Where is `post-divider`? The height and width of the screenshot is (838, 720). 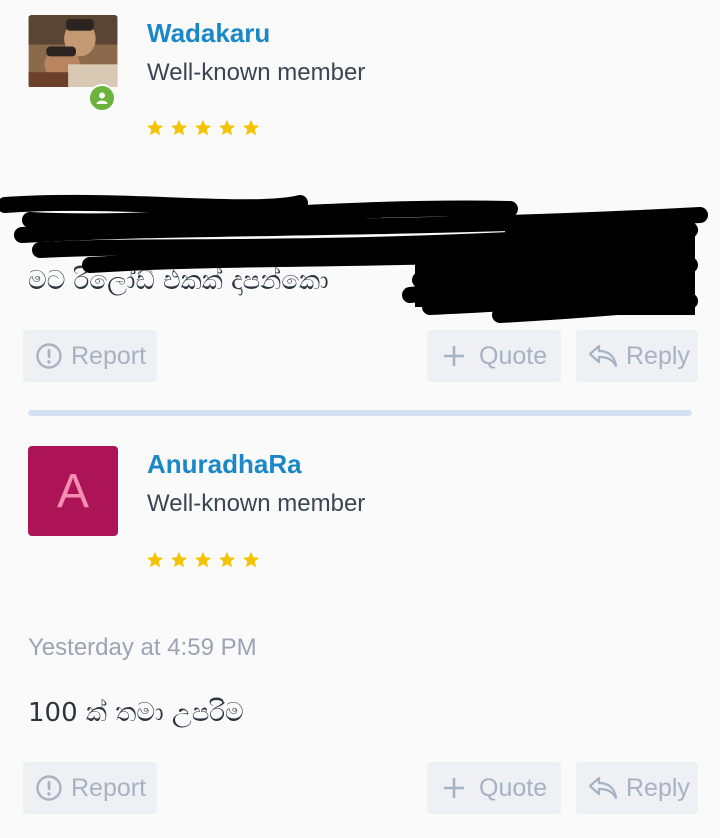 post-divider is located at coordinates (360, 413).